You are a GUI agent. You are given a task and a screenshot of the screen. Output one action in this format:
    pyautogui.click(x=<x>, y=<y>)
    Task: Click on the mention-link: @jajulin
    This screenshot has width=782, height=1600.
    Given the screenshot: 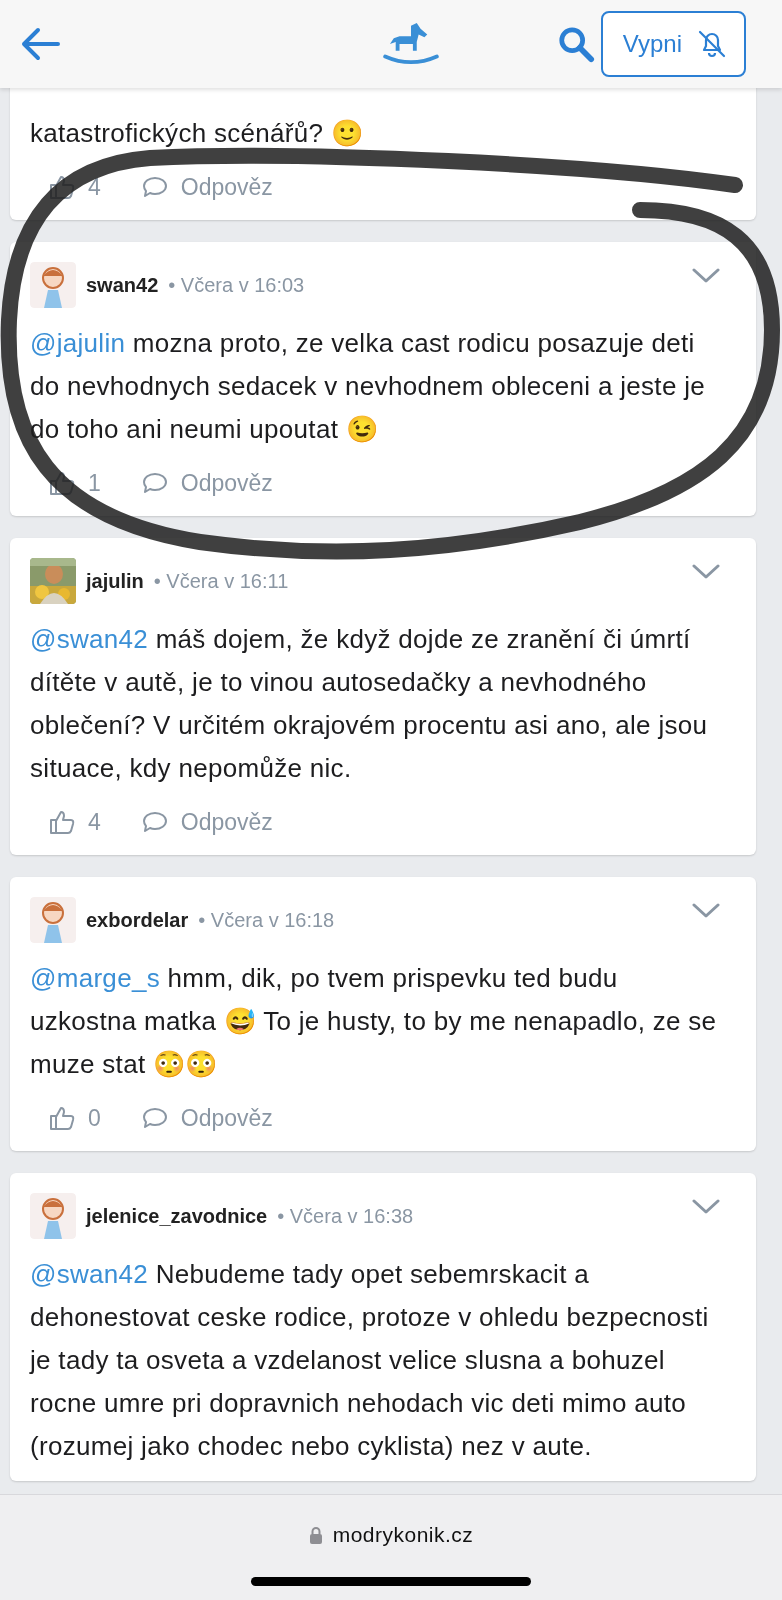 What is the action you would take?
    pyautogui.click(x=78, y=343)
    